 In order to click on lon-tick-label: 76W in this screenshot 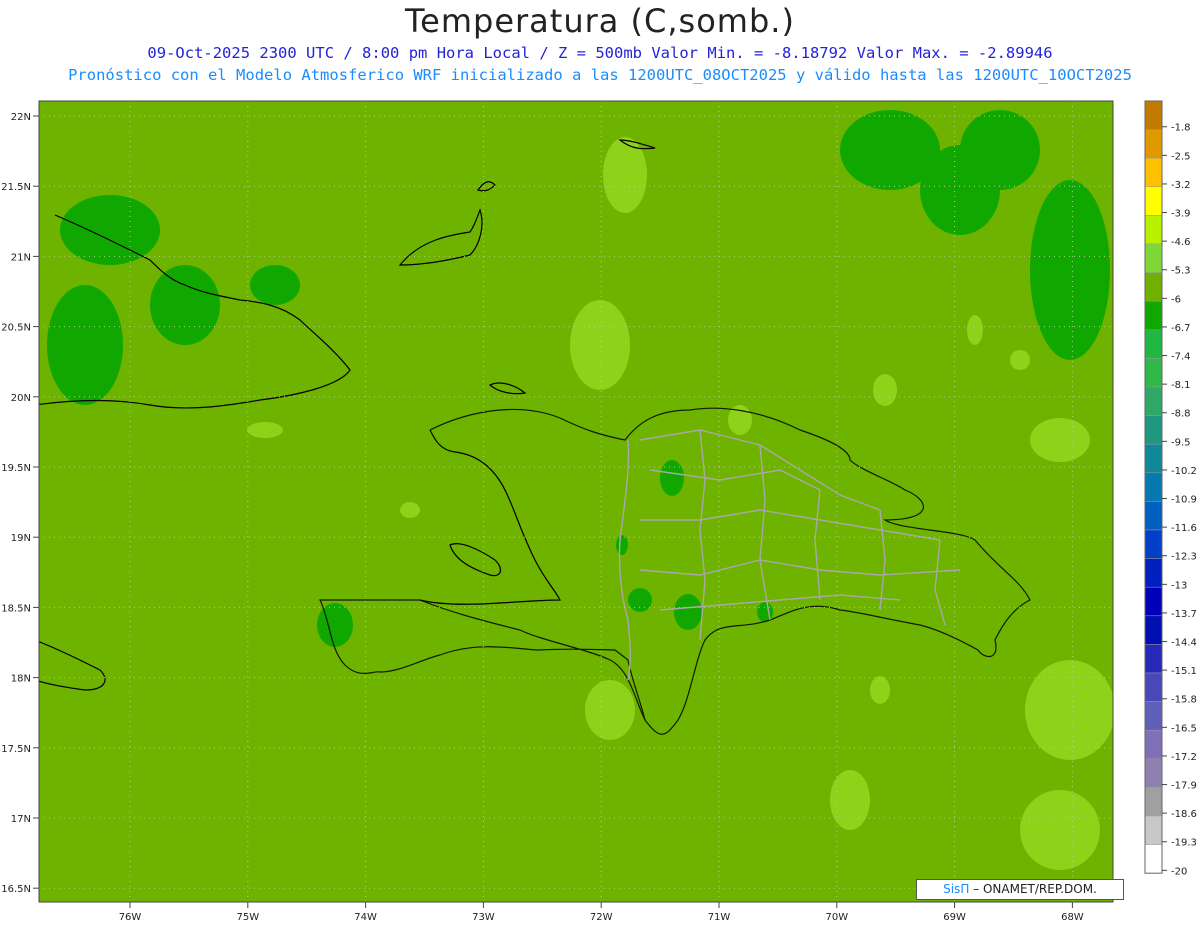, I will do `click(130, 917)`.